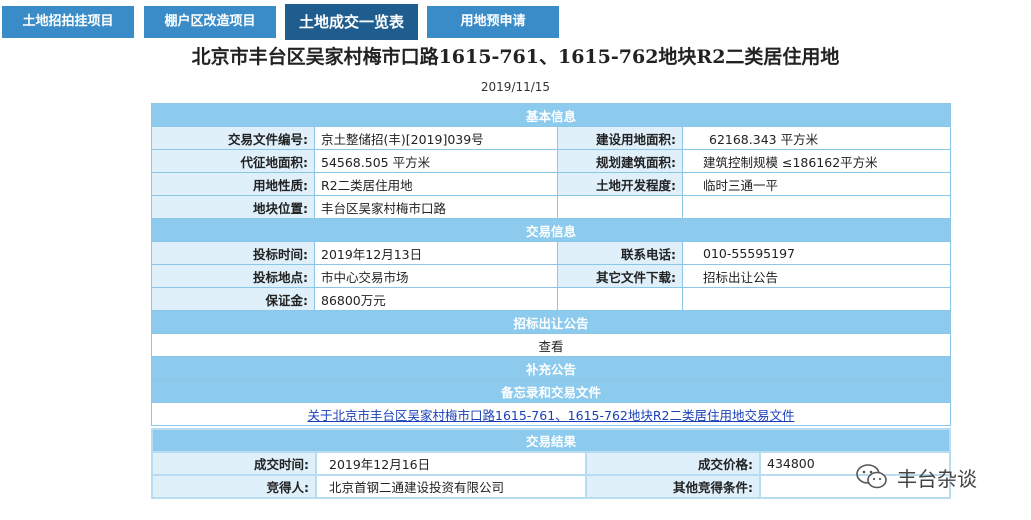 The height and width of the screenshot is (520, 1031). I want to click on winner-value: 北京首钢二通建设投资有限公司, so click(451, 486).